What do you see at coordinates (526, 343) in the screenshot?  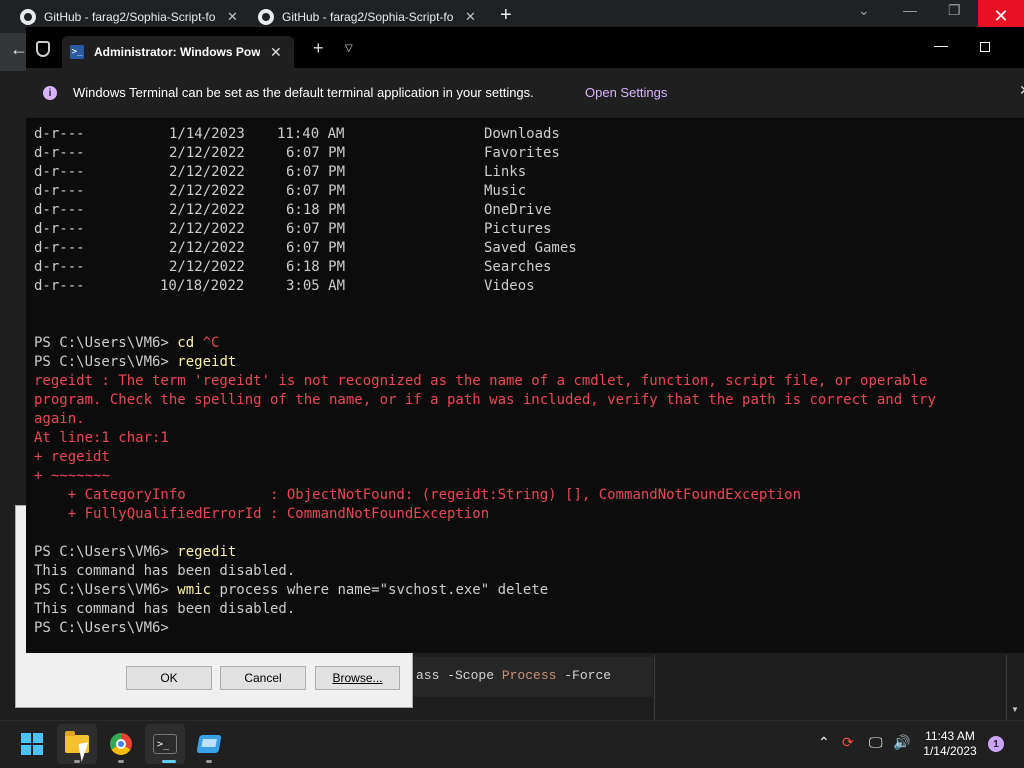 I see `prompt-line: PS C:\Users\VM6> cd ^C` at bounding box center [526, 343].